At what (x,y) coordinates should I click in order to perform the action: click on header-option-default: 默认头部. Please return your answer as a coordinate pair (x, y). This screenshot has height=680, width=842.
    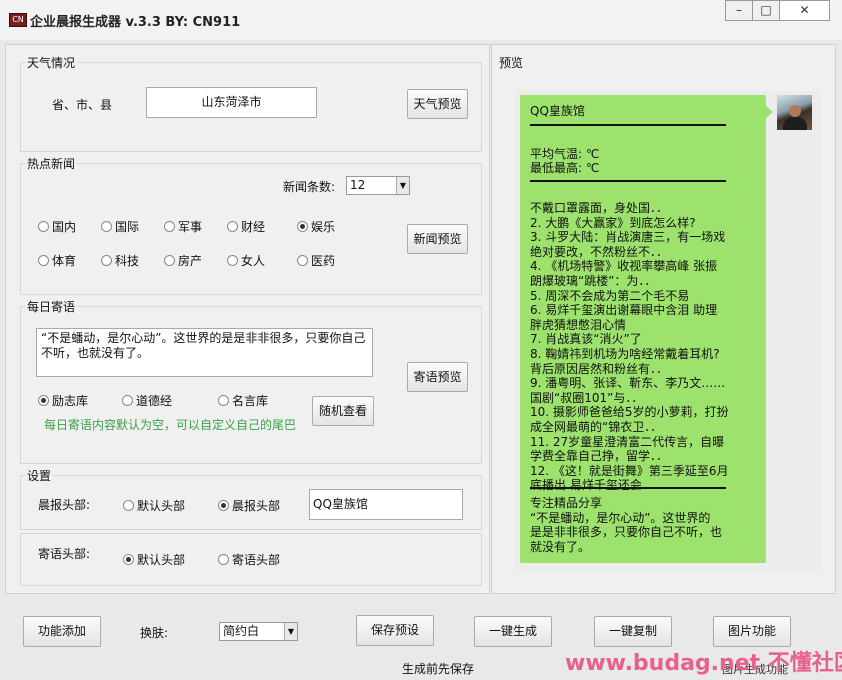
    Looking at the image, I should click on (154, 505).